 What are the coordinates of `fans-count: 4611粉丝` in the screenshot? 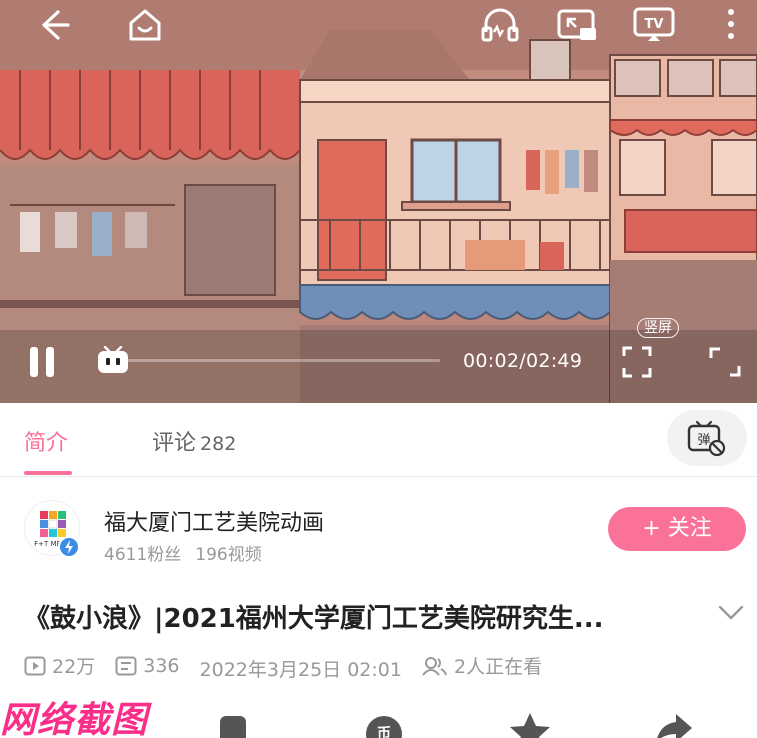 It's located at (143, 555).